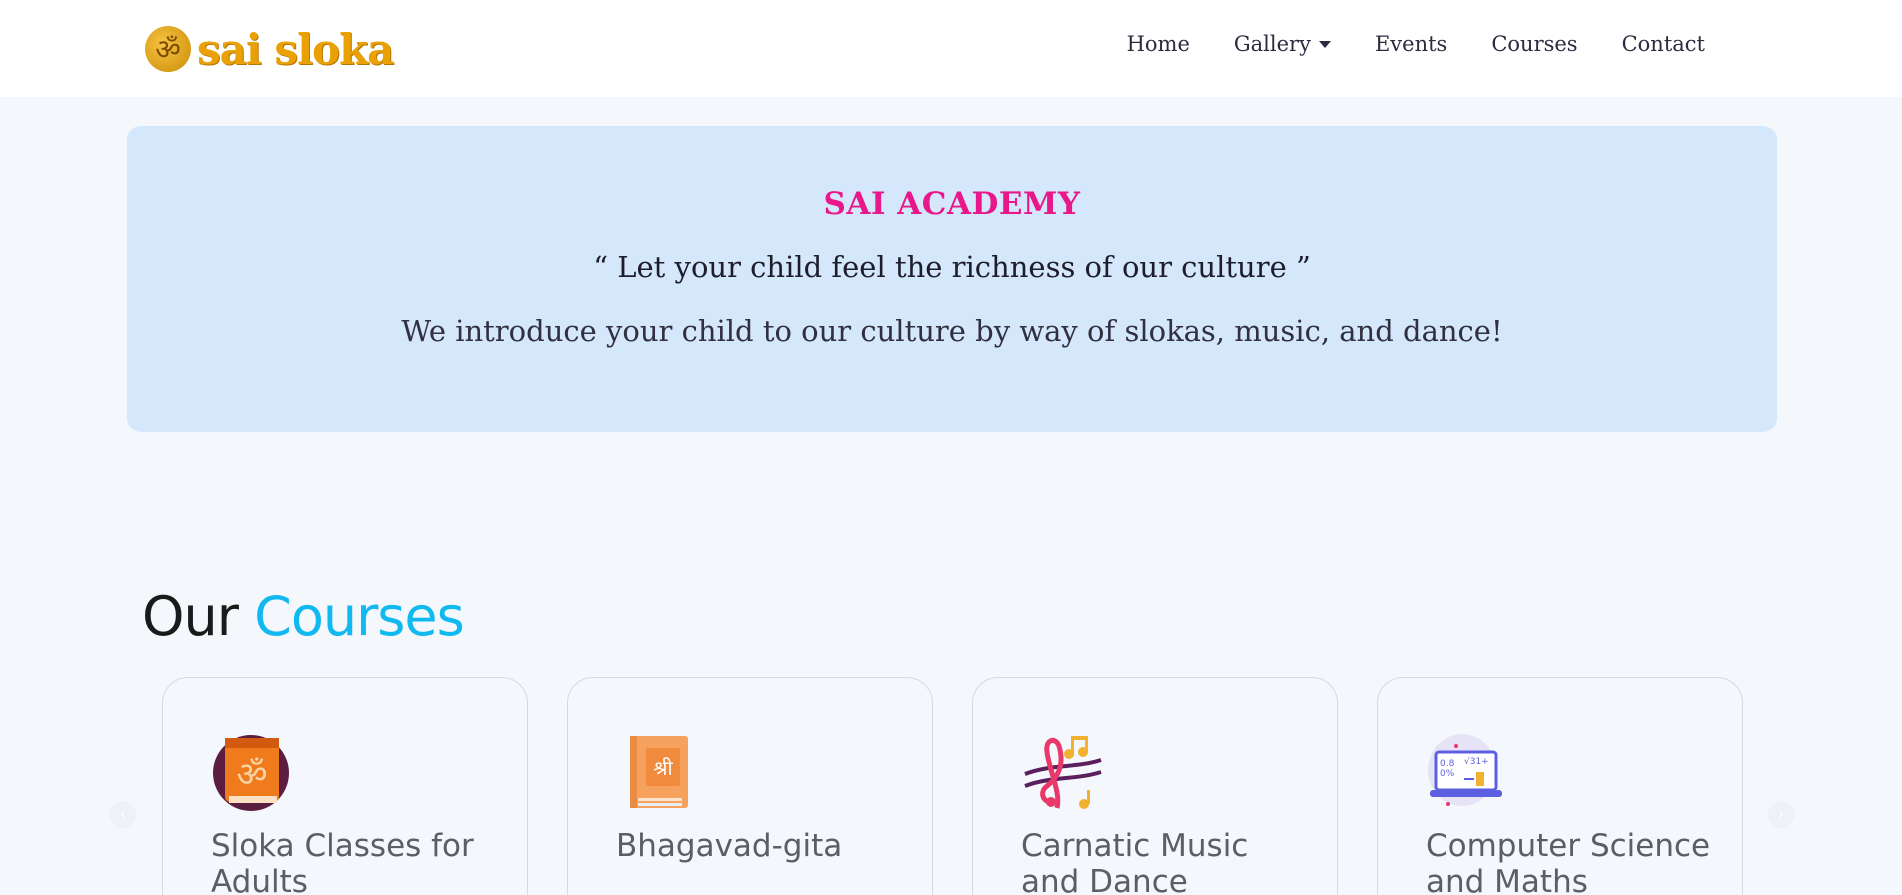 The width and height of the screenshot is (1902, 895). Describe the element at coordinates (359, 616) in the screenshot. I see `courses-heading-accent: Courses` at that location.